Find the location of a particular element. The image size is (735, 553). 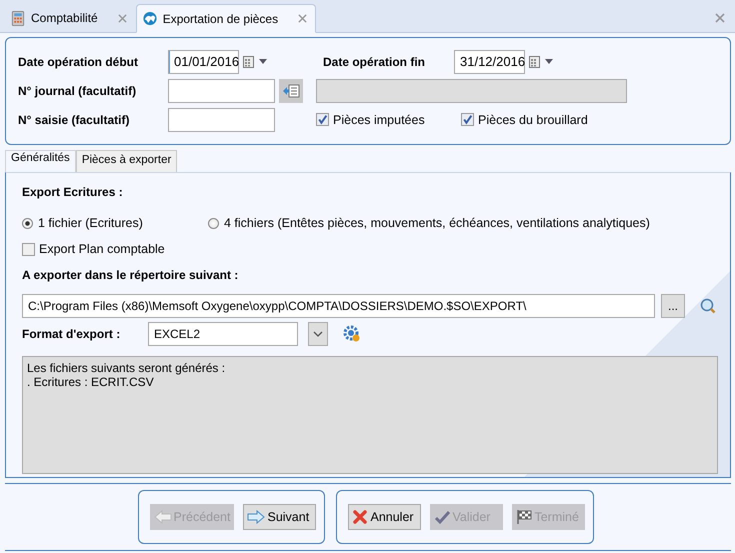

lookup-button is located at coordinates (291, 90).